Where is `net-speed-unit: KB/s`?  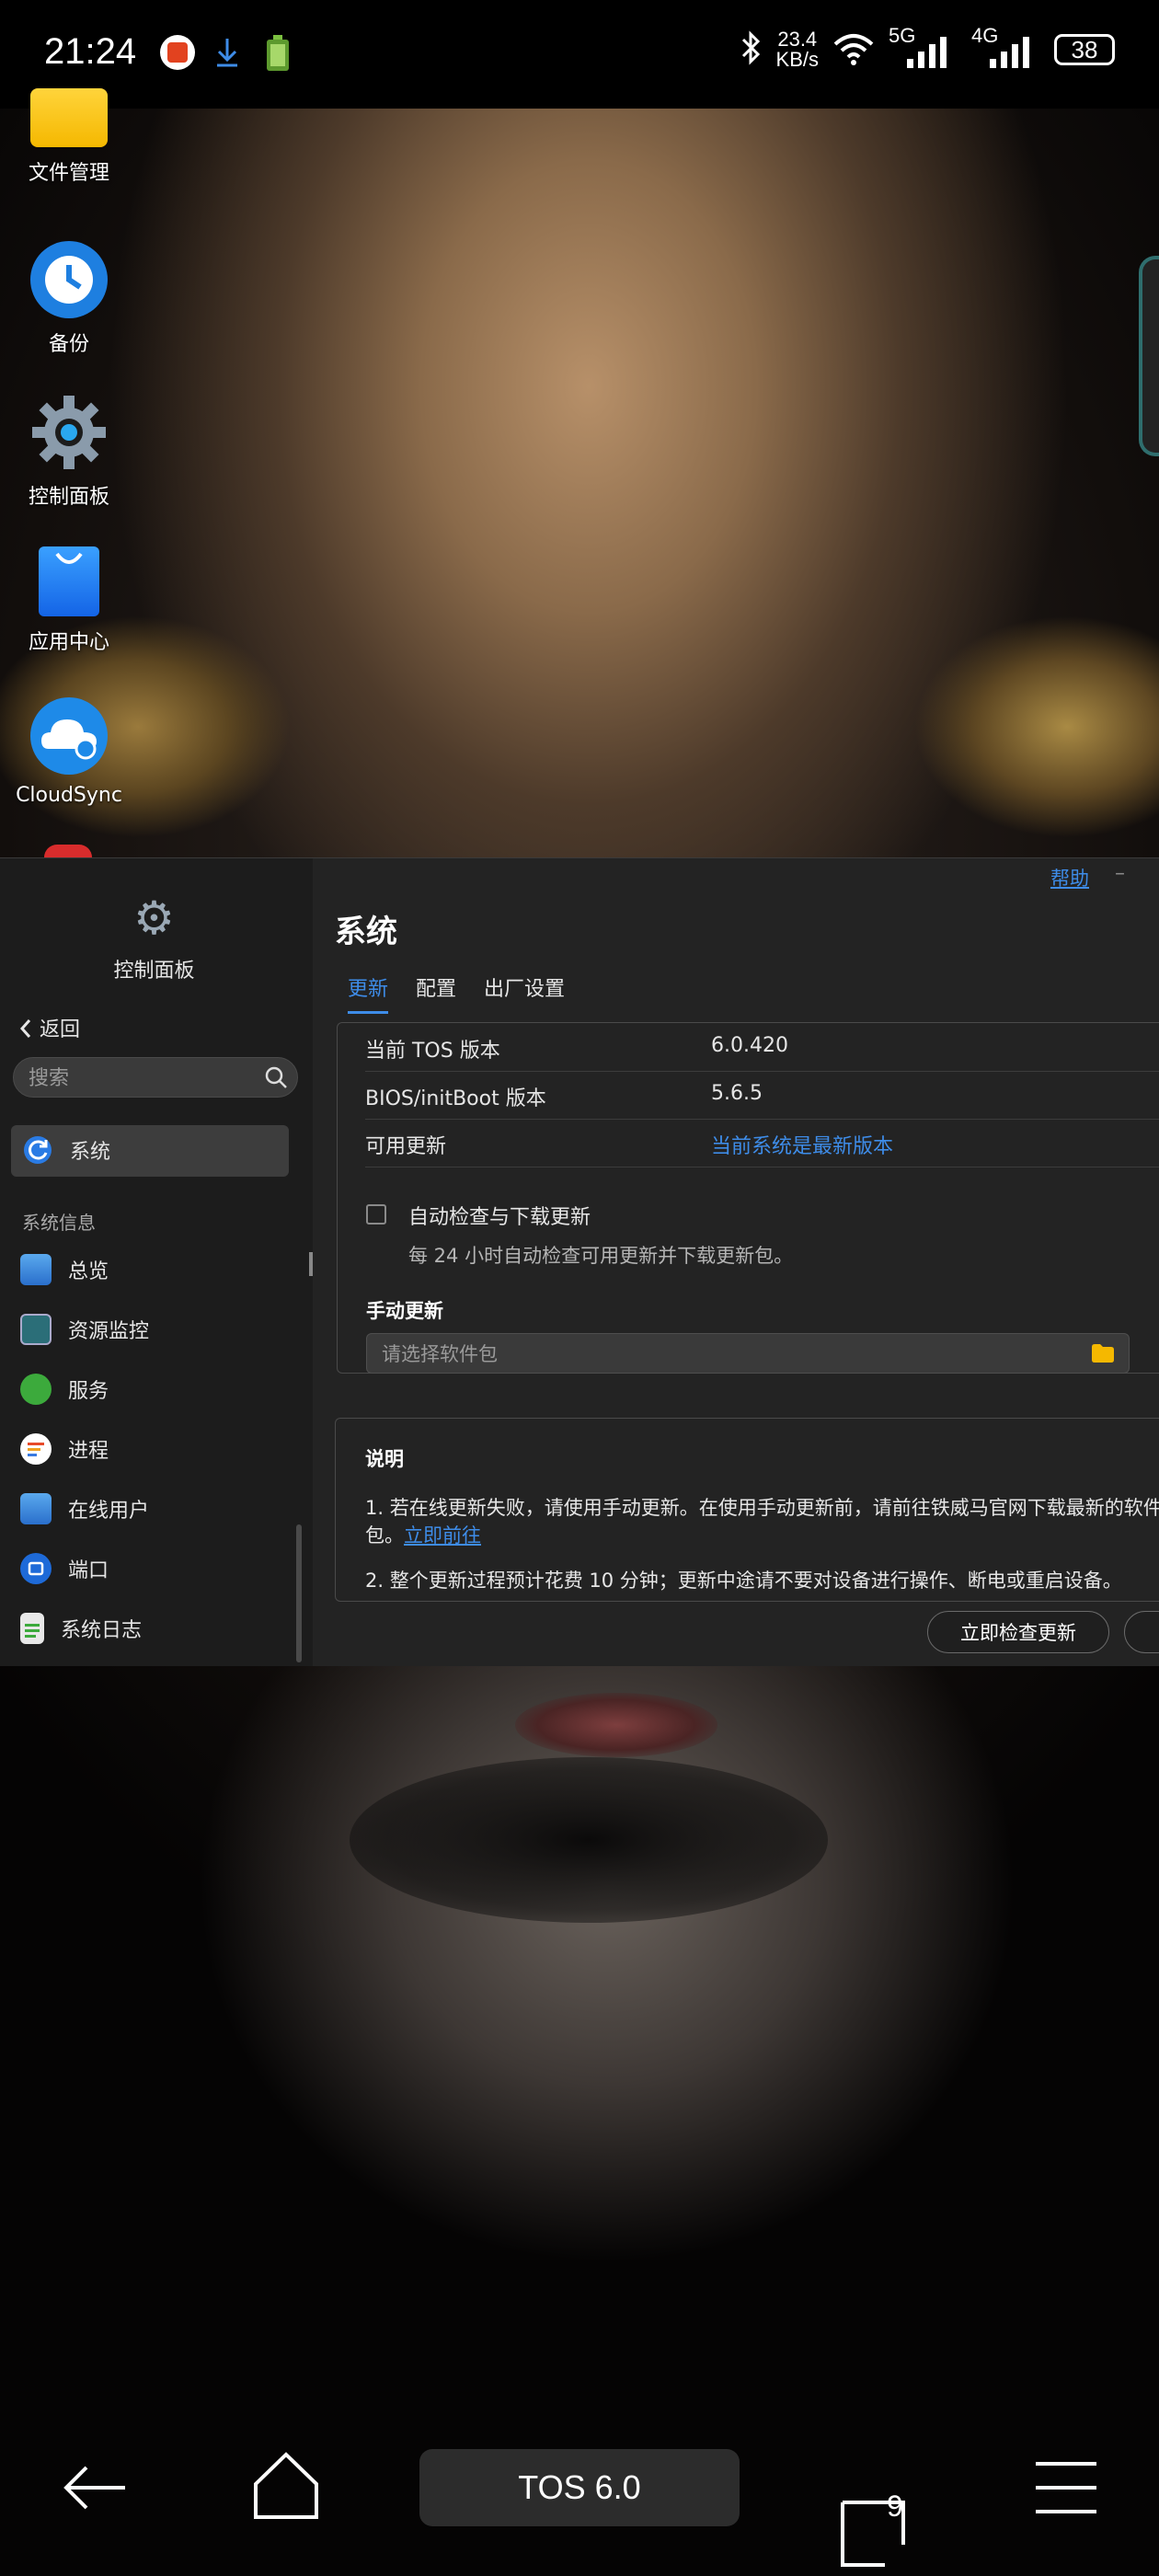 net-speed-unit: KB/s is located at coordinates (797, 59).